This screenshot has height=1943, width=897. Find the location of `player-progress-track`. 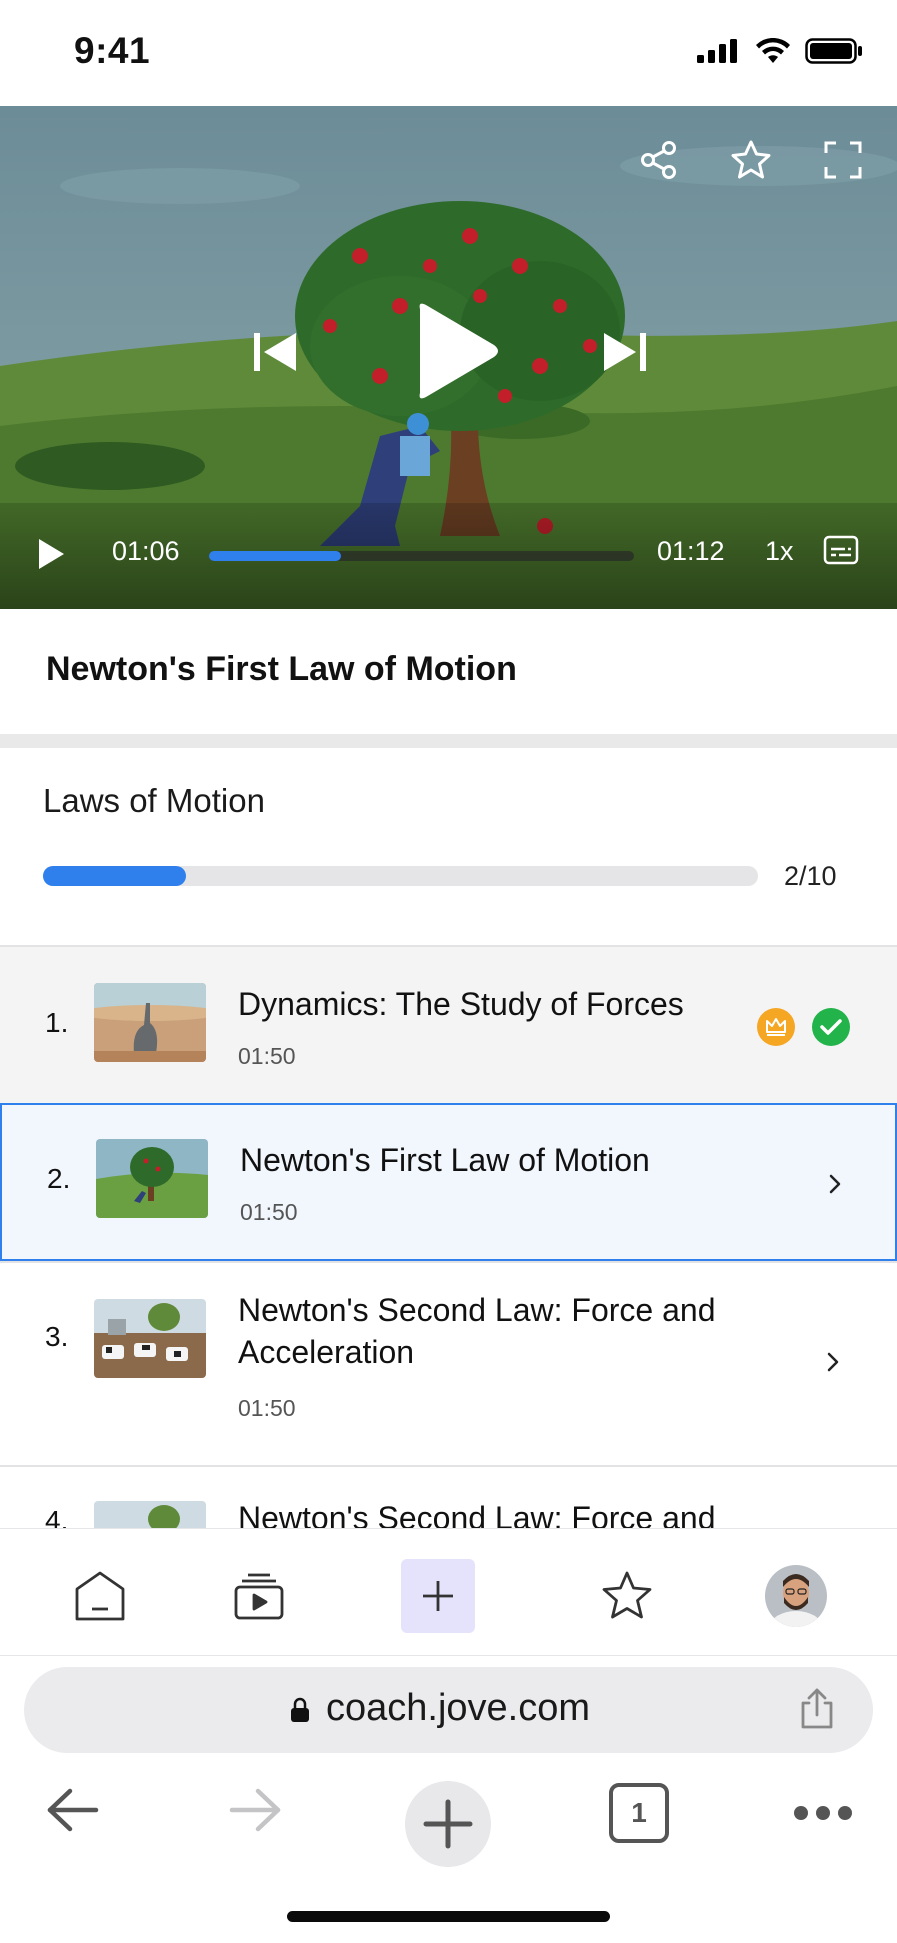

player-progress-track is located at coordinates (421, 556).